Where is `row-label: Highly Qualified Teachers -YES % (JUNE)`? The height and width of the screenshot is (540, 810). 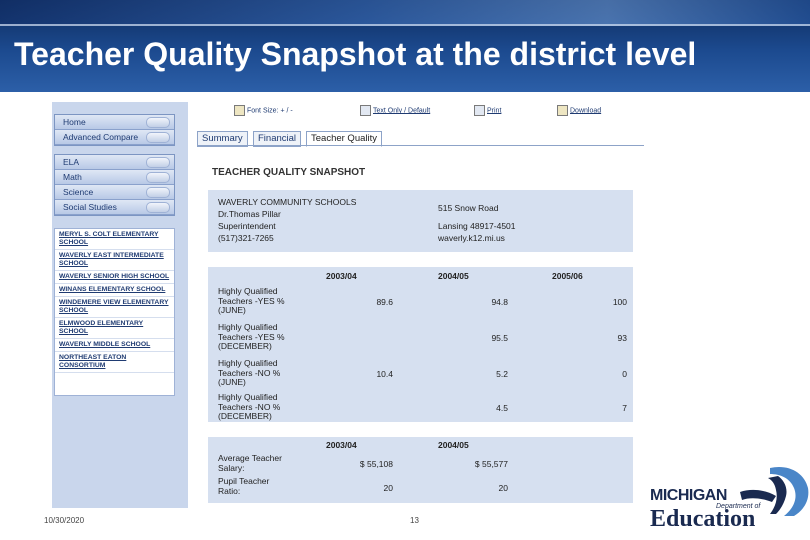
row-label: Highly Qualified Teachers -YES % (JUNE) is located at coordinates (251, 301).